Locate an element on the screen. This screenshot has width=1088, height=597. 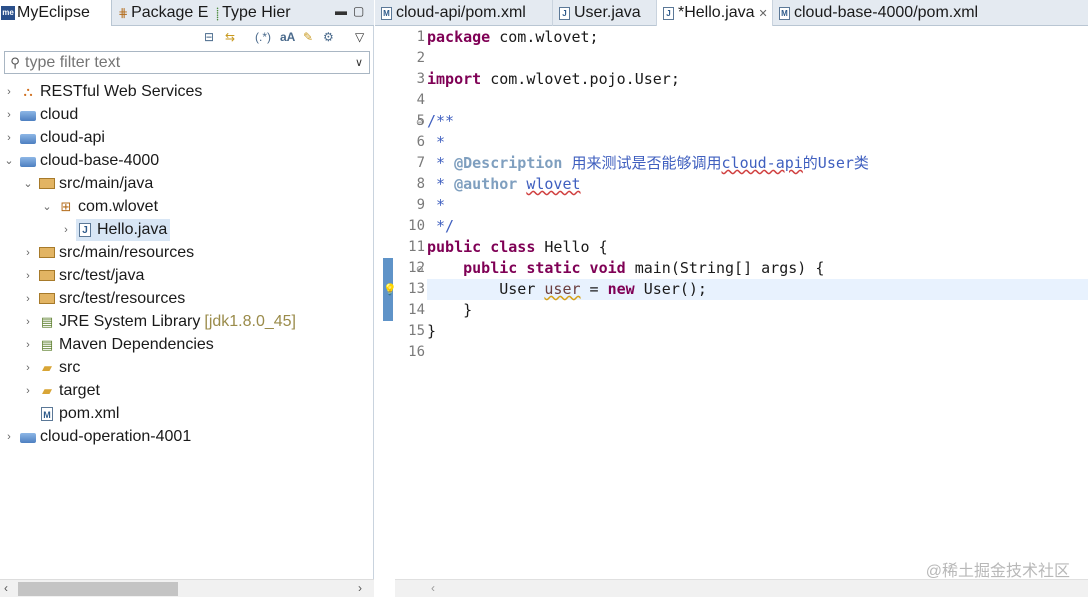
tree-filter: ⚲ ∨ is located at coordinates (187, 62).